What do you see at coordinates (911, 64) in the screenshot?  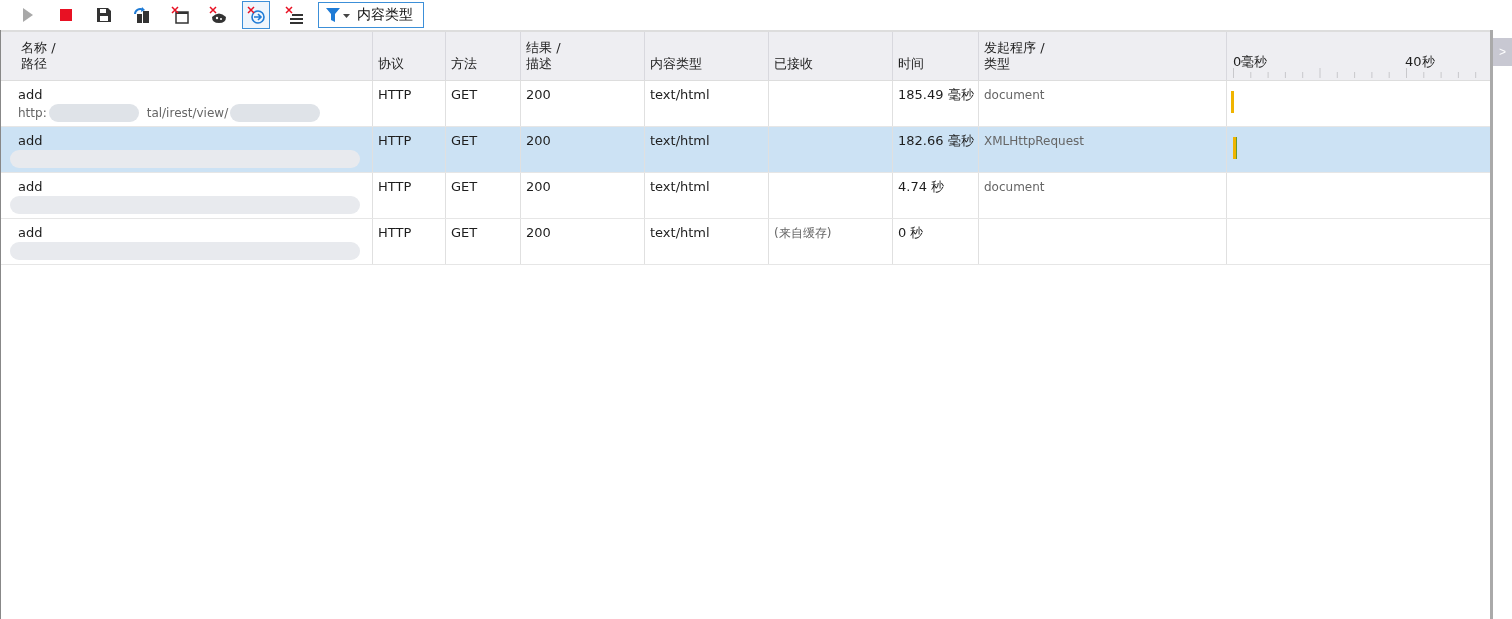 I see `header-label: 时间` at bounding box center [911, 64].